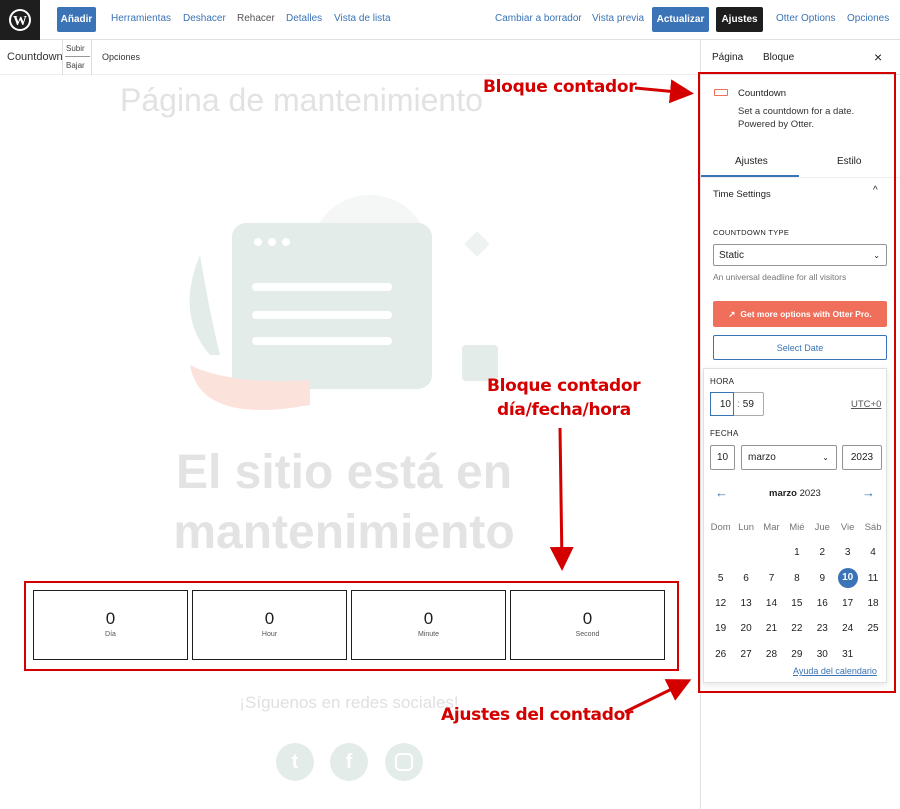 Image resolution: width=900 pixels, height=809 pixels. I want to click on undo-button: Deshacer, so click(204, 18).